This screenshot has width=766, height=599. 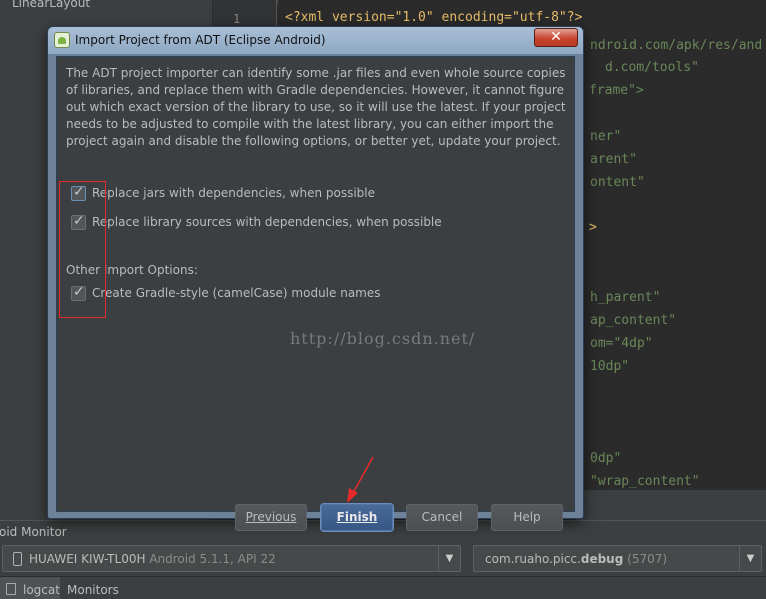 I want to click on code-line-1: <?xml version="1.0" encoding="utf-8"?>, so click(x=434, y=17).